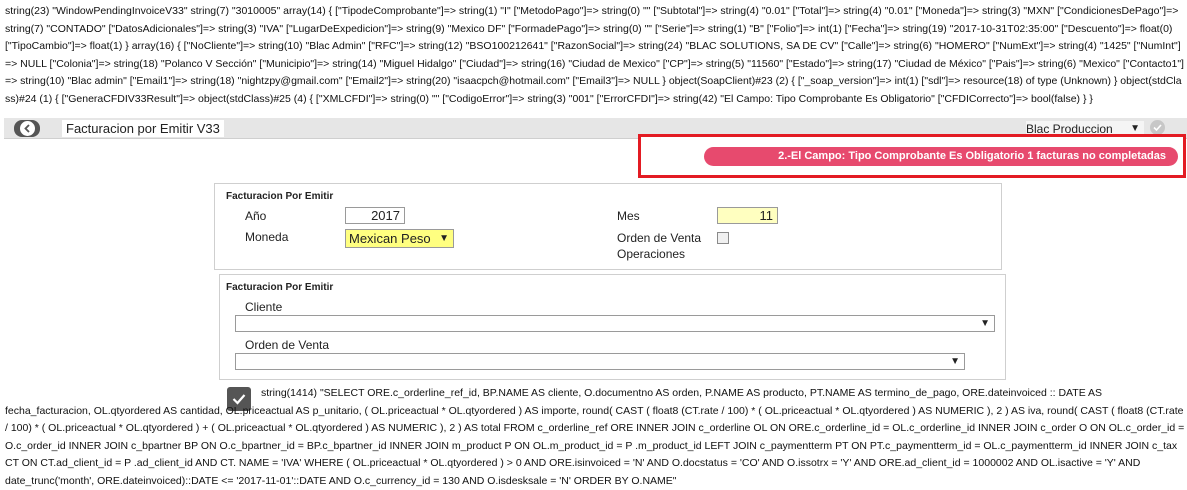  I want to click on sales-order-ops-checkbox, so click(723, 238).